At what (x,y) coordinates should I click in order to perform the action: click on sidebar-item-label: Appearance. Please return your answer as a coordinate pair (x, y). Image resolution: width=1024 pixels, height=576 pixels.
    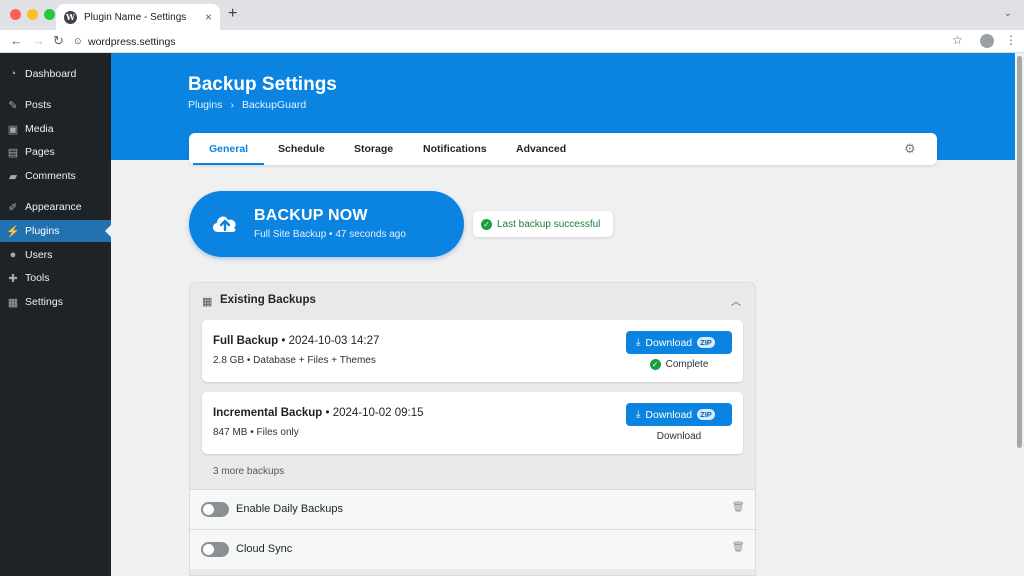
    Looking at the image, I should click on (53, 207).